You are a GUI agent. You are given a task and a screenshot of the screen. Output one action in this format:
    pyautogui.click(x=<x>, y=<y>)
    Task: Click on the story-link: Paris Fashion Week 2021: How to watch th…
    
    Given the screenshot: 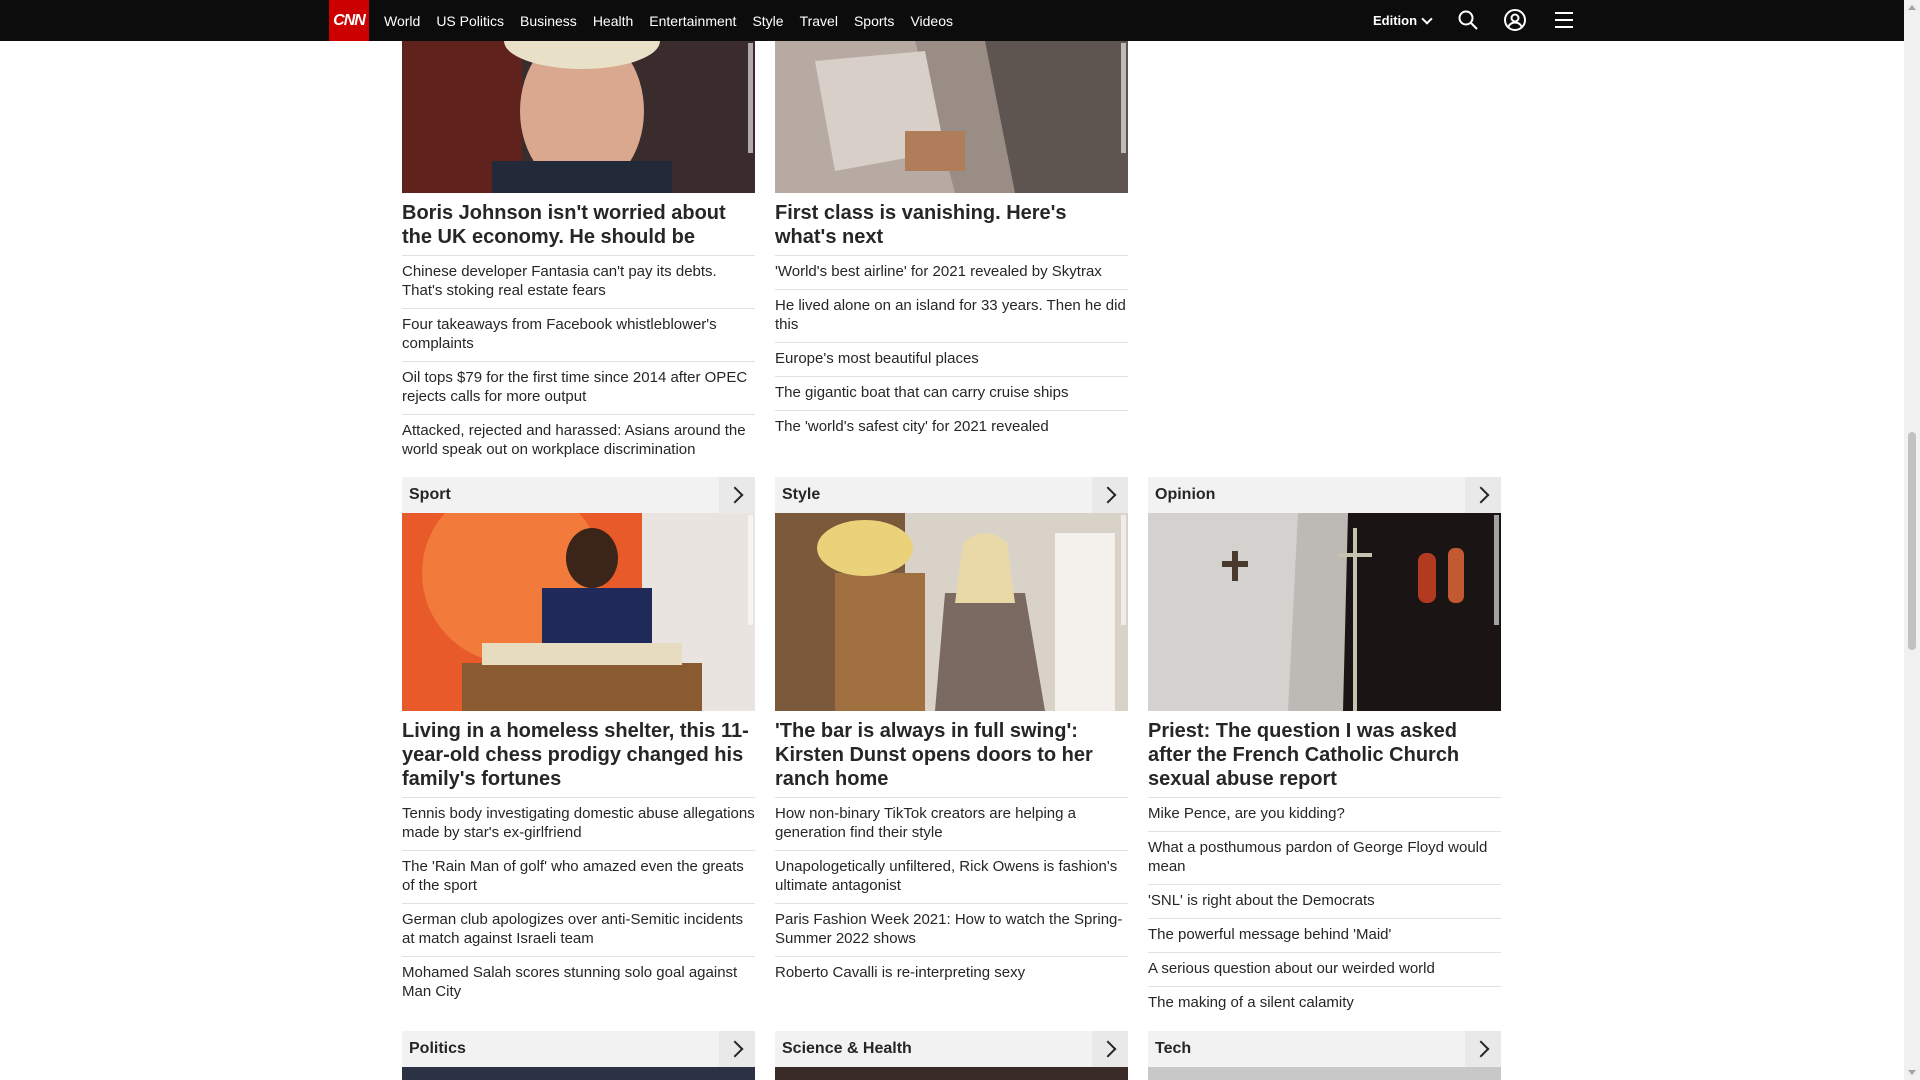 What is the action you would take?
    pyautogui.click(x=951, y=929)
    